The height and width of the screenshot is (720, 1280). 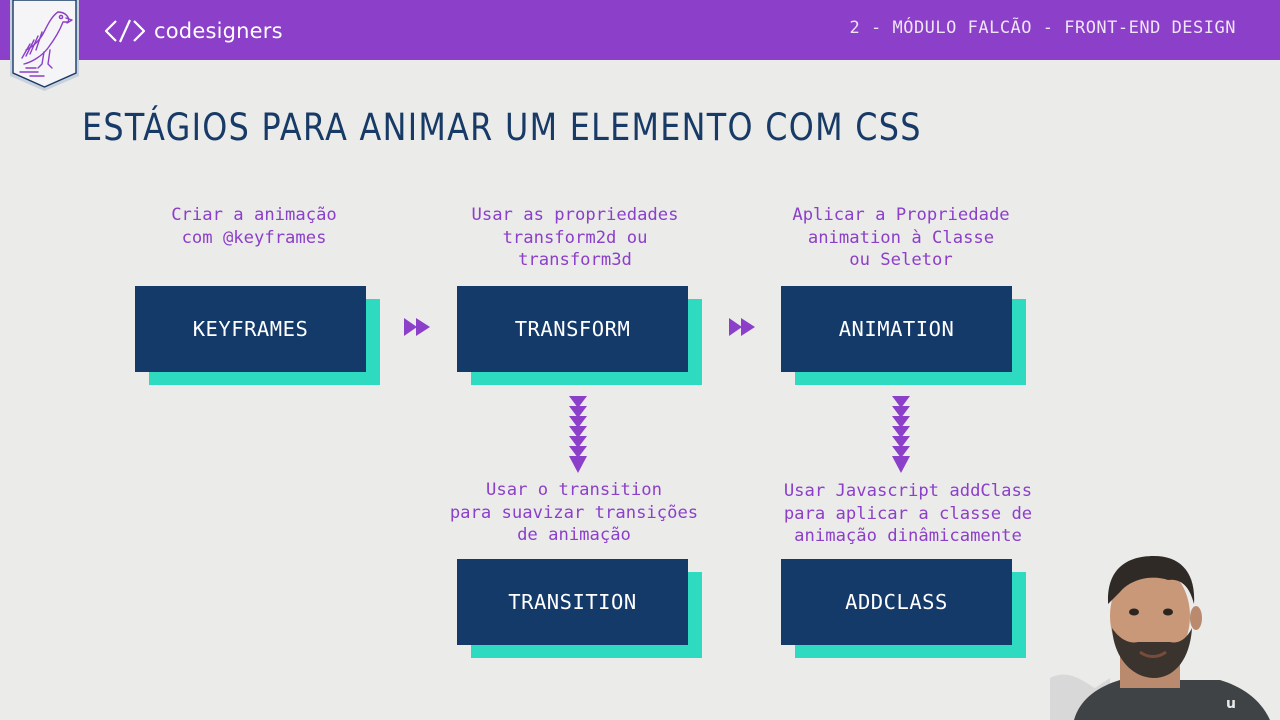 What do you see at coordinates (1231, 704) in the screenshot?
I see `svg-text: u` at bounding box center [1231, 704].